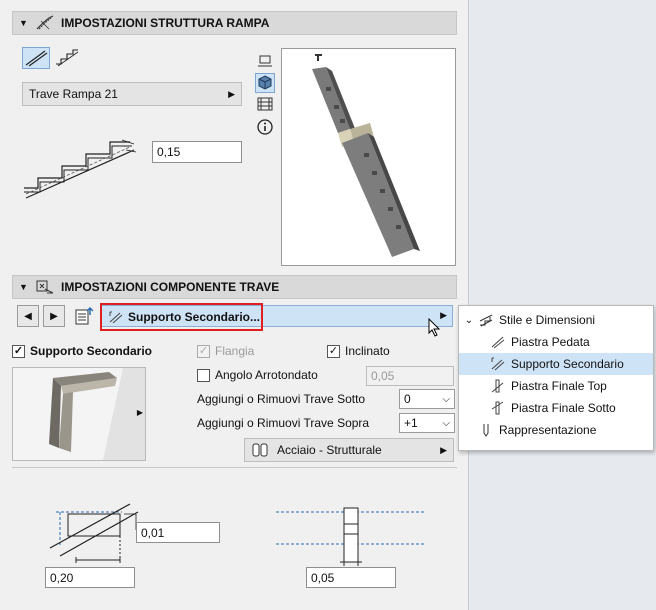 Image resolution: width=656 pixels, height=610 pixels. Describe the element at coordinates (45, 22) in the screenshot. I see `ramp-structure-icon` at that location.